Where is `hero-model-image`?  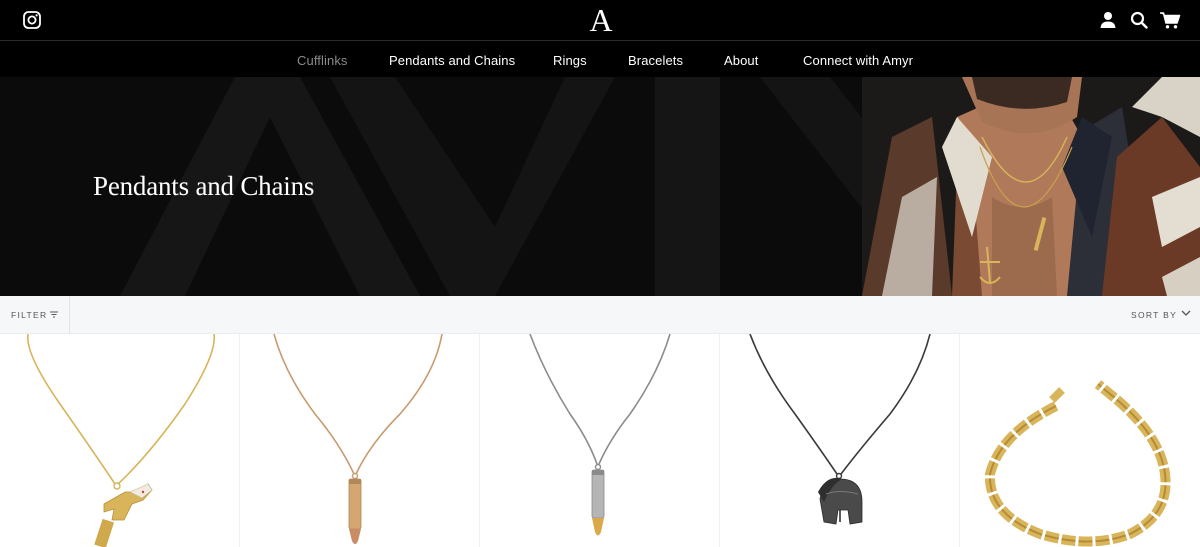 hero-model-image is located at coordinates (1031, 186).